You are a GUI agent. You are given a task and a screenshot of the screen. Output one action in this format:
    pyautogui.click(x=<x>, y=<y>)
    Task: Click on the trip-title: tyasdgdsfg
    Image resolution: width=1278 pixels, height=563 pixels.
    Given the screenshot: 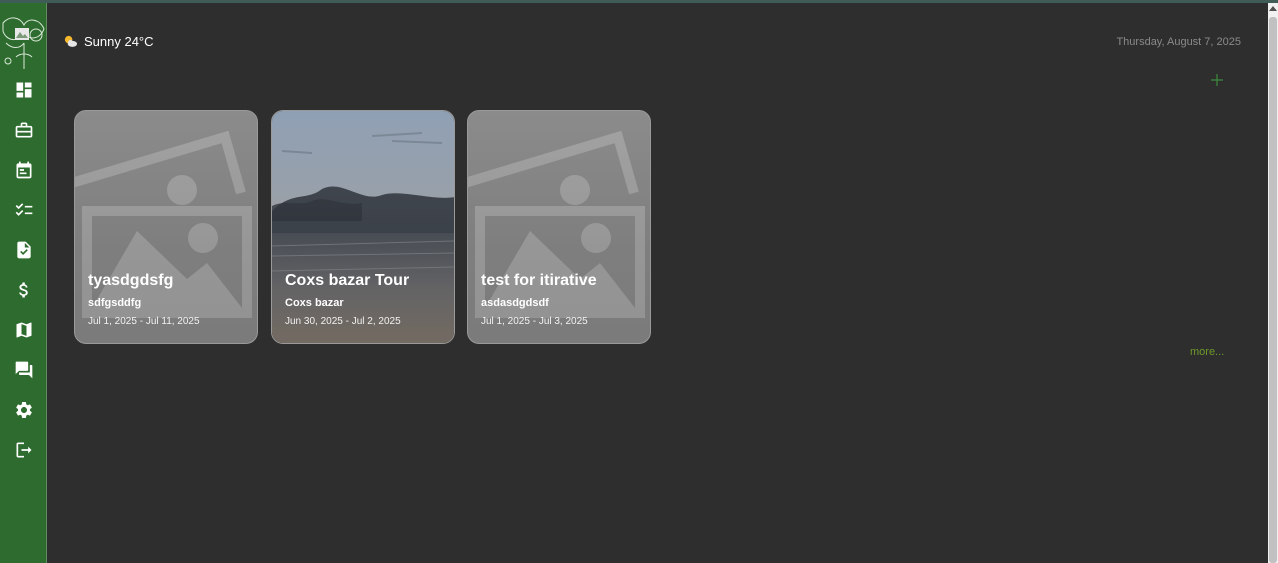 What is the action you would take?
    pyautogui.click(x=131, y=280)
    